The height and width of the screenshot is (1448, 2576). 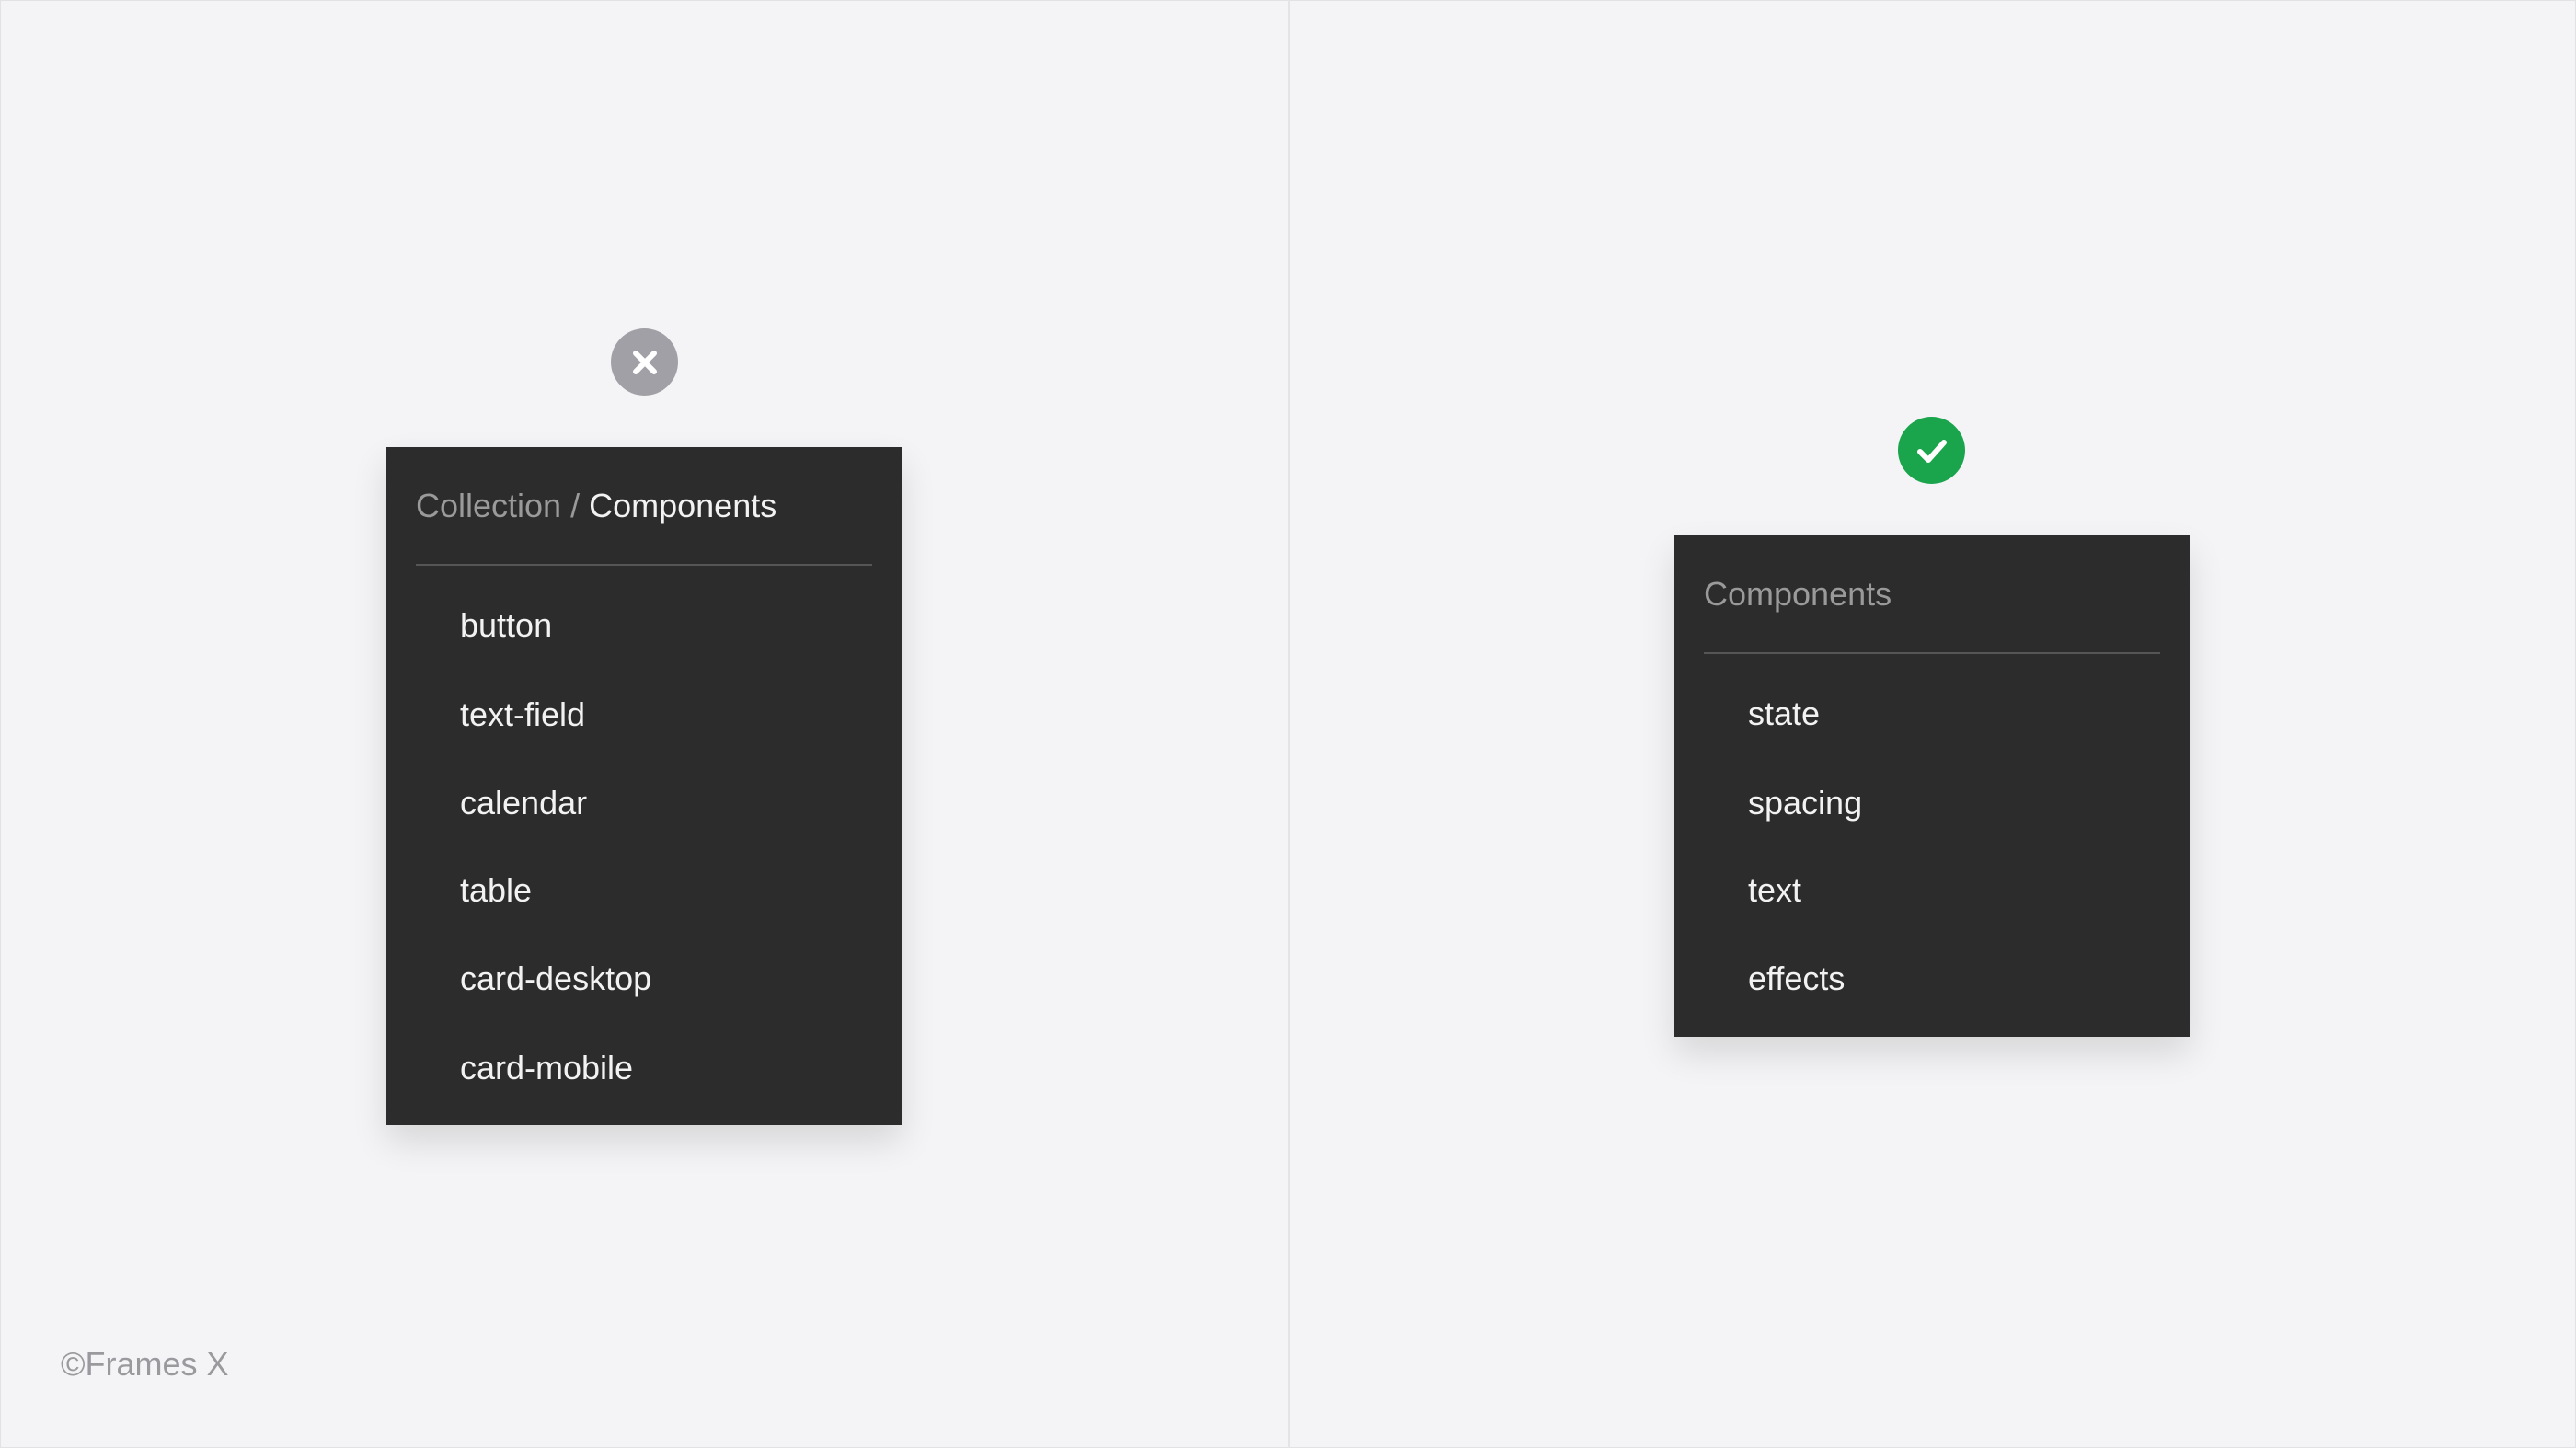 What do you see at coordinates (488, 505) in the screenshot?
I see `breadcrumb-parent: Collection` at bounding box center [488, 505].